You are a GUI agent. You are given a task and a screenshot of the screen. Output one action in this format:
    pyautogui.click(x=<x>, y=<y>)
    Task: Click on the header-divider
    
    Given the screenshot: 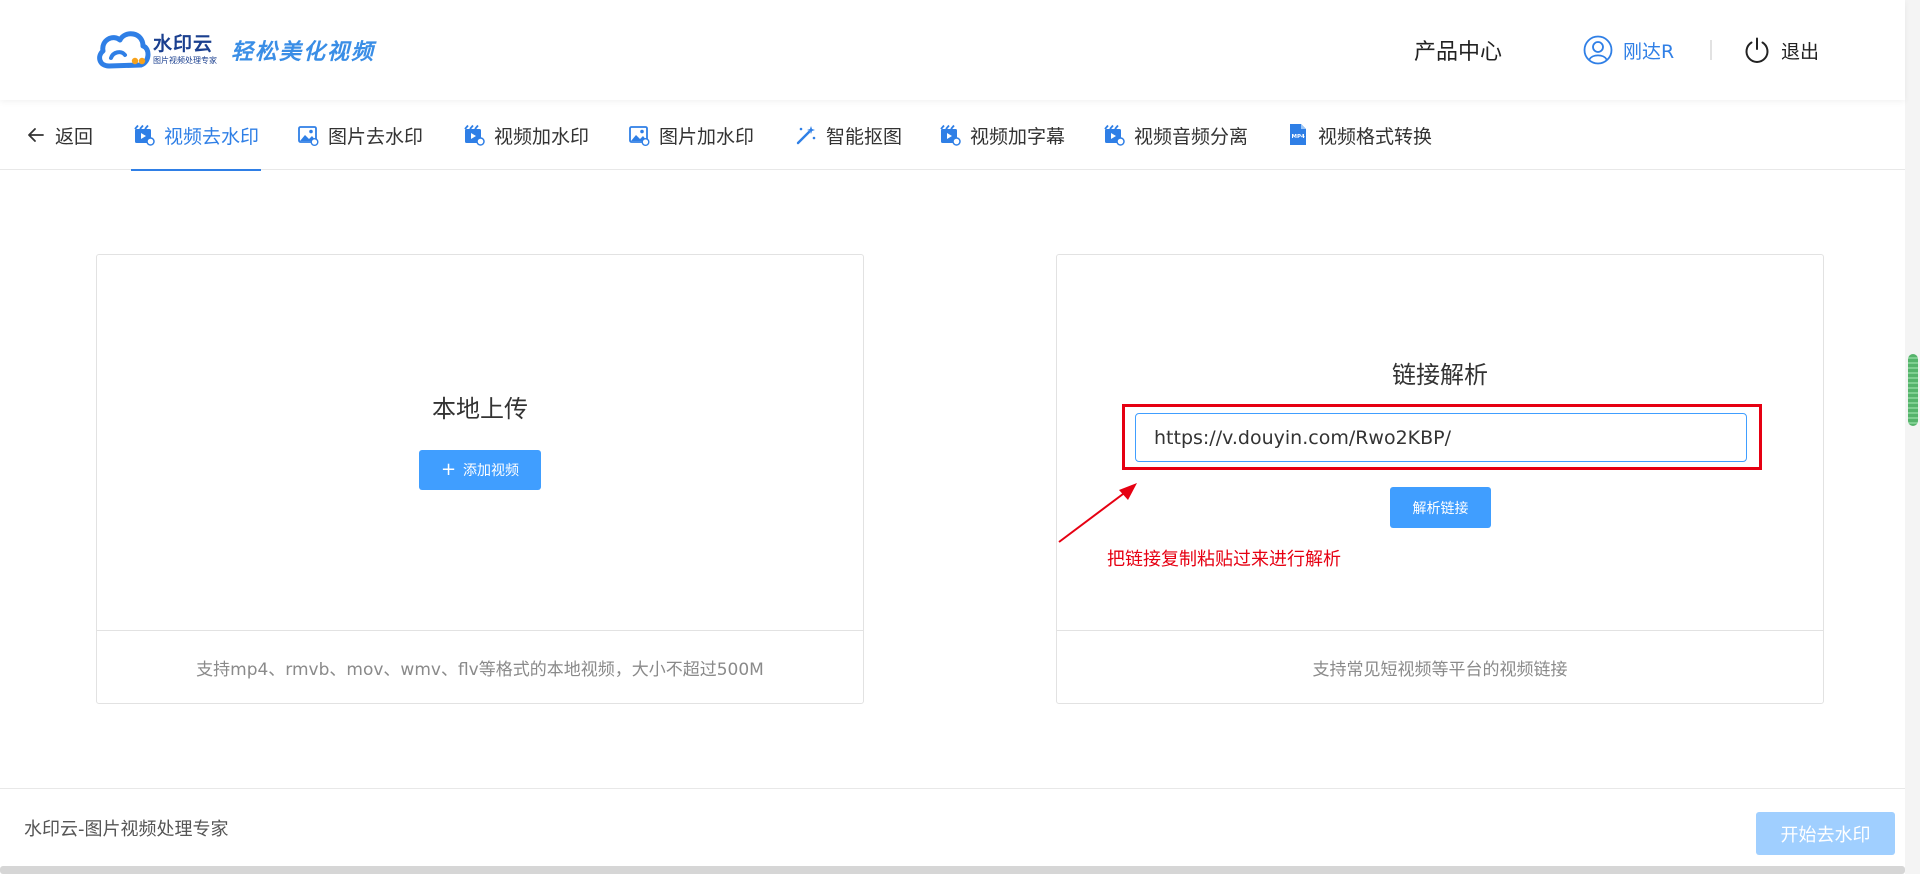 What is the action you would take?
    pyautogui.click(x=1711, y=50)
    